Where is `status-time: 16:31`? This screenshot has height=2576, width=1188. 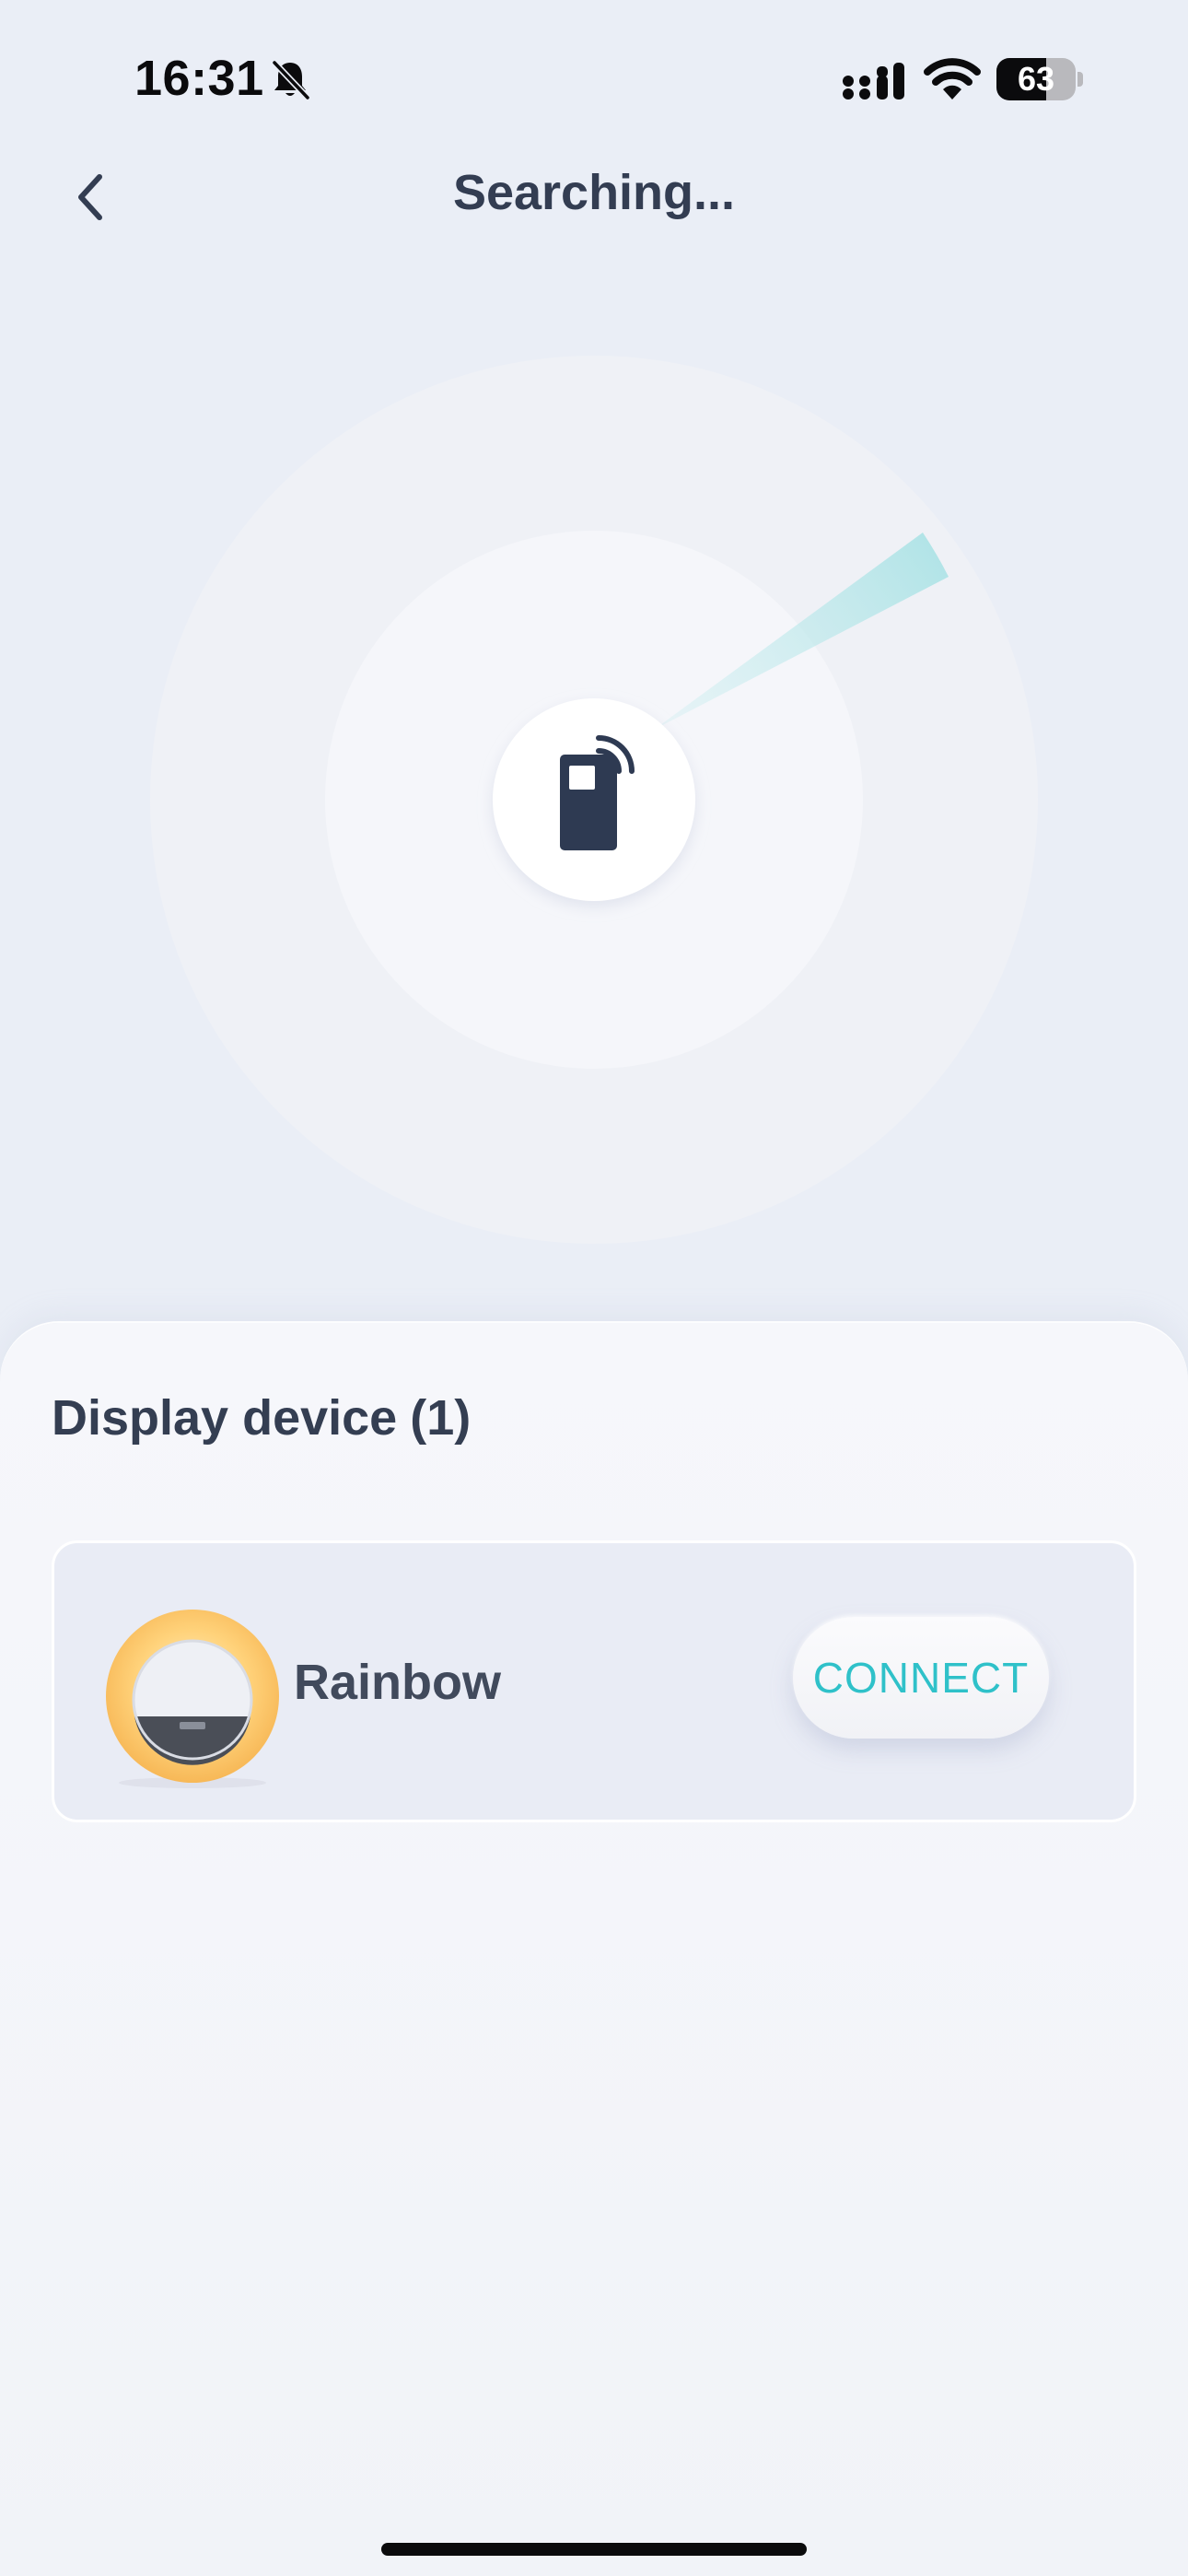 status-time: 16:31 is located at coordinates (199, 78).